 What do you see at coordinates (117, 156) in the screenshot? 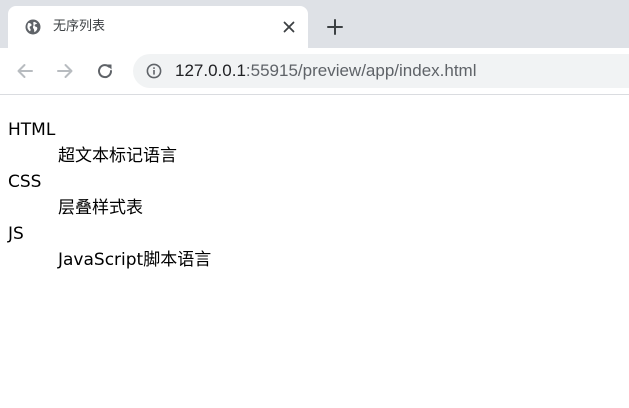
I see `description-html: 超文本标记语言` at bounding box center [117, 156].